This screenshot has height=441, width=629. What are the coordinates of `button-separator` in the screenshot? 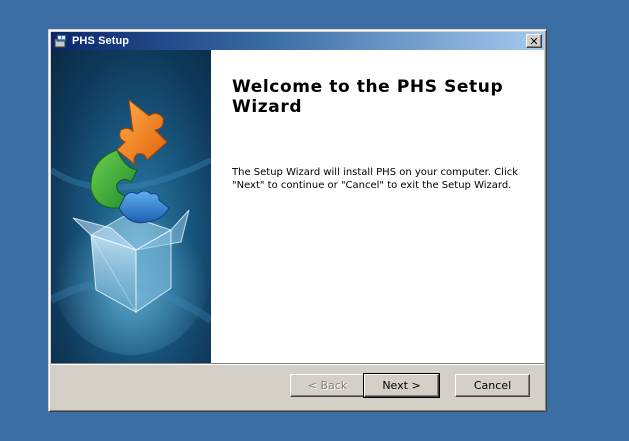 It's located at (297, 364).